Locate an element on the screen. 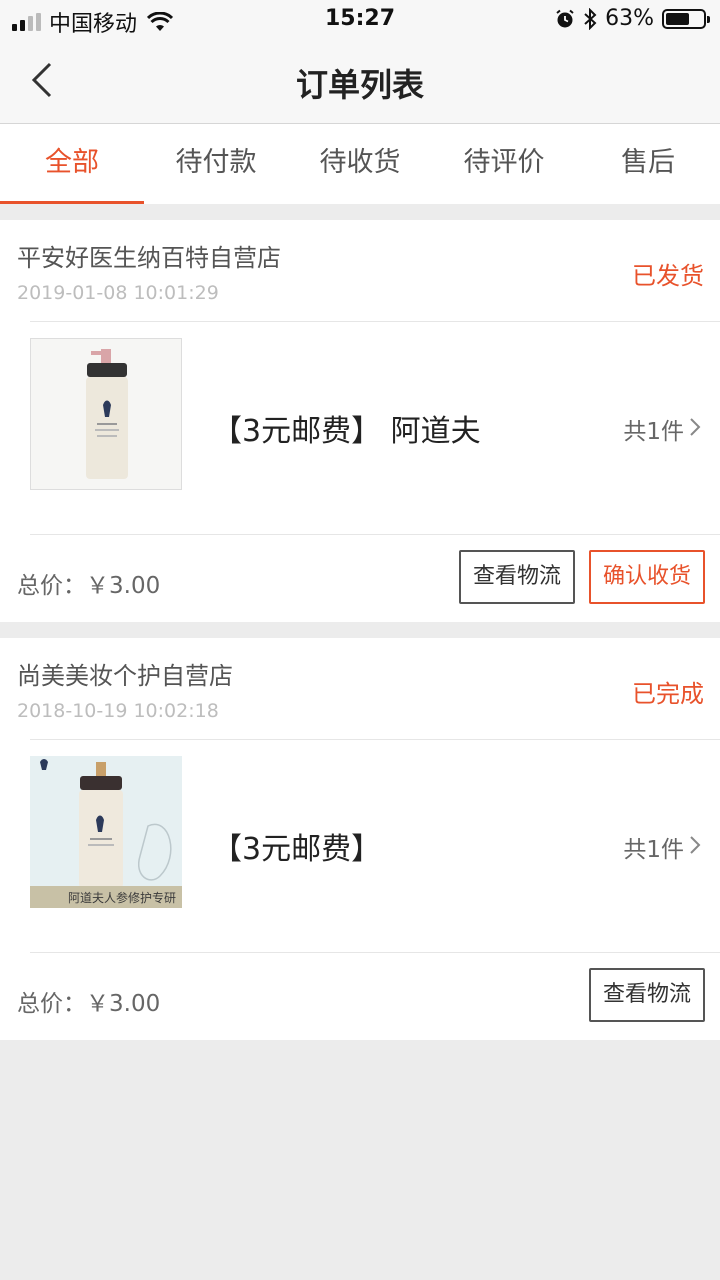  shampoo-bottle-image is located at coordinates (107, 414).